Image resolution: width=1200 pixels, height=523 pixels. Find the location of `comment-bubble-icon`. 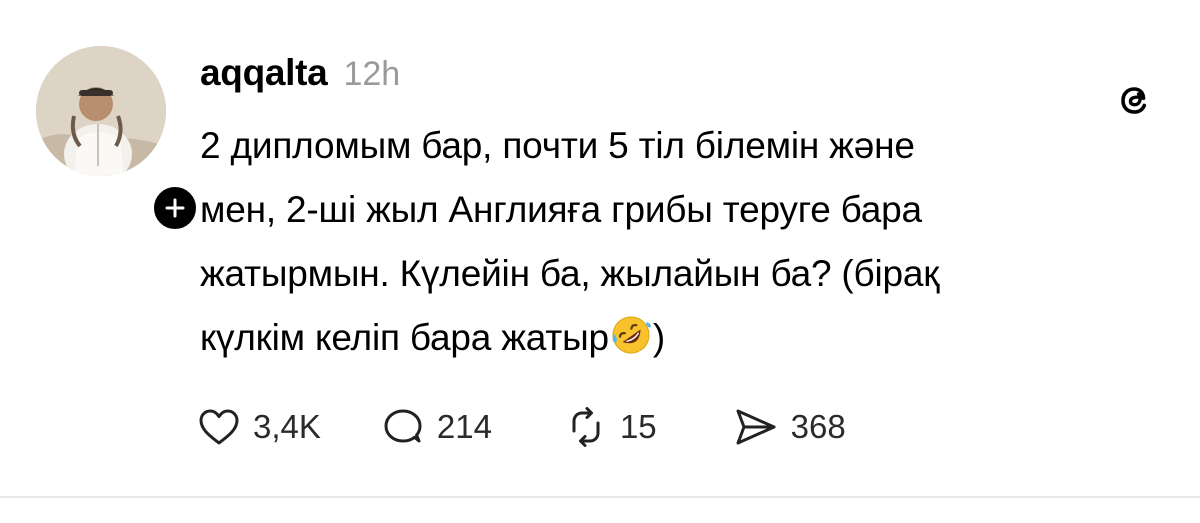

comment-bubble-icon is located at coordinates (403, 426).